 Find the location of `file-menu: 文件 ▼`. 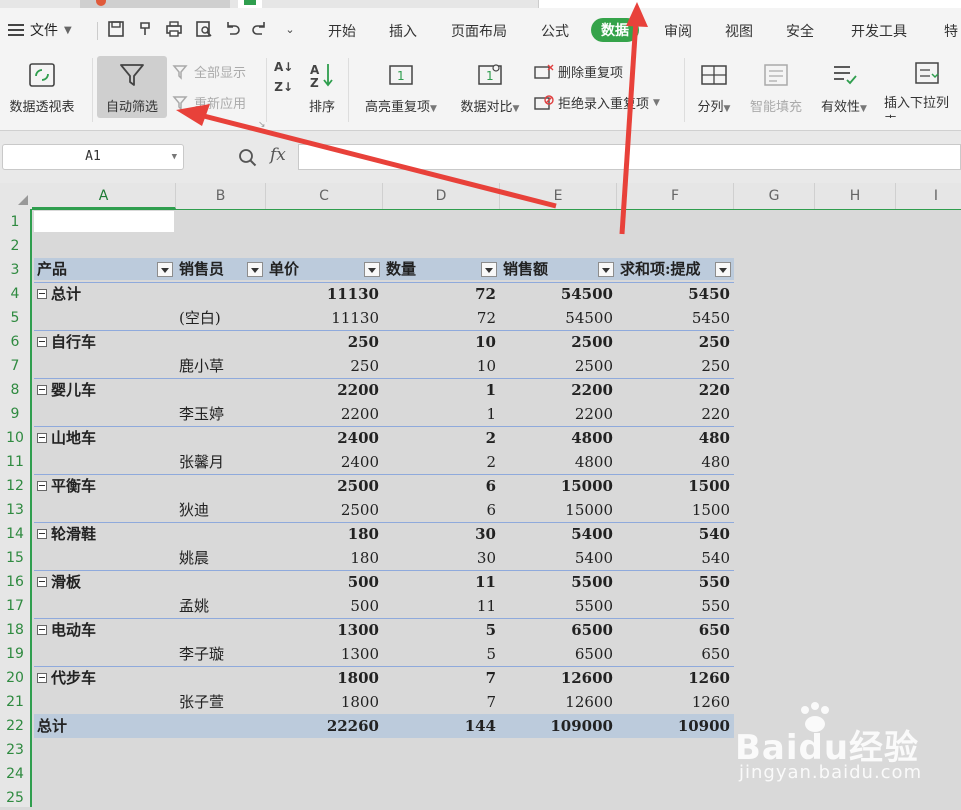

file-menu: 文件 ▼ is located at coordinates (40, 30).